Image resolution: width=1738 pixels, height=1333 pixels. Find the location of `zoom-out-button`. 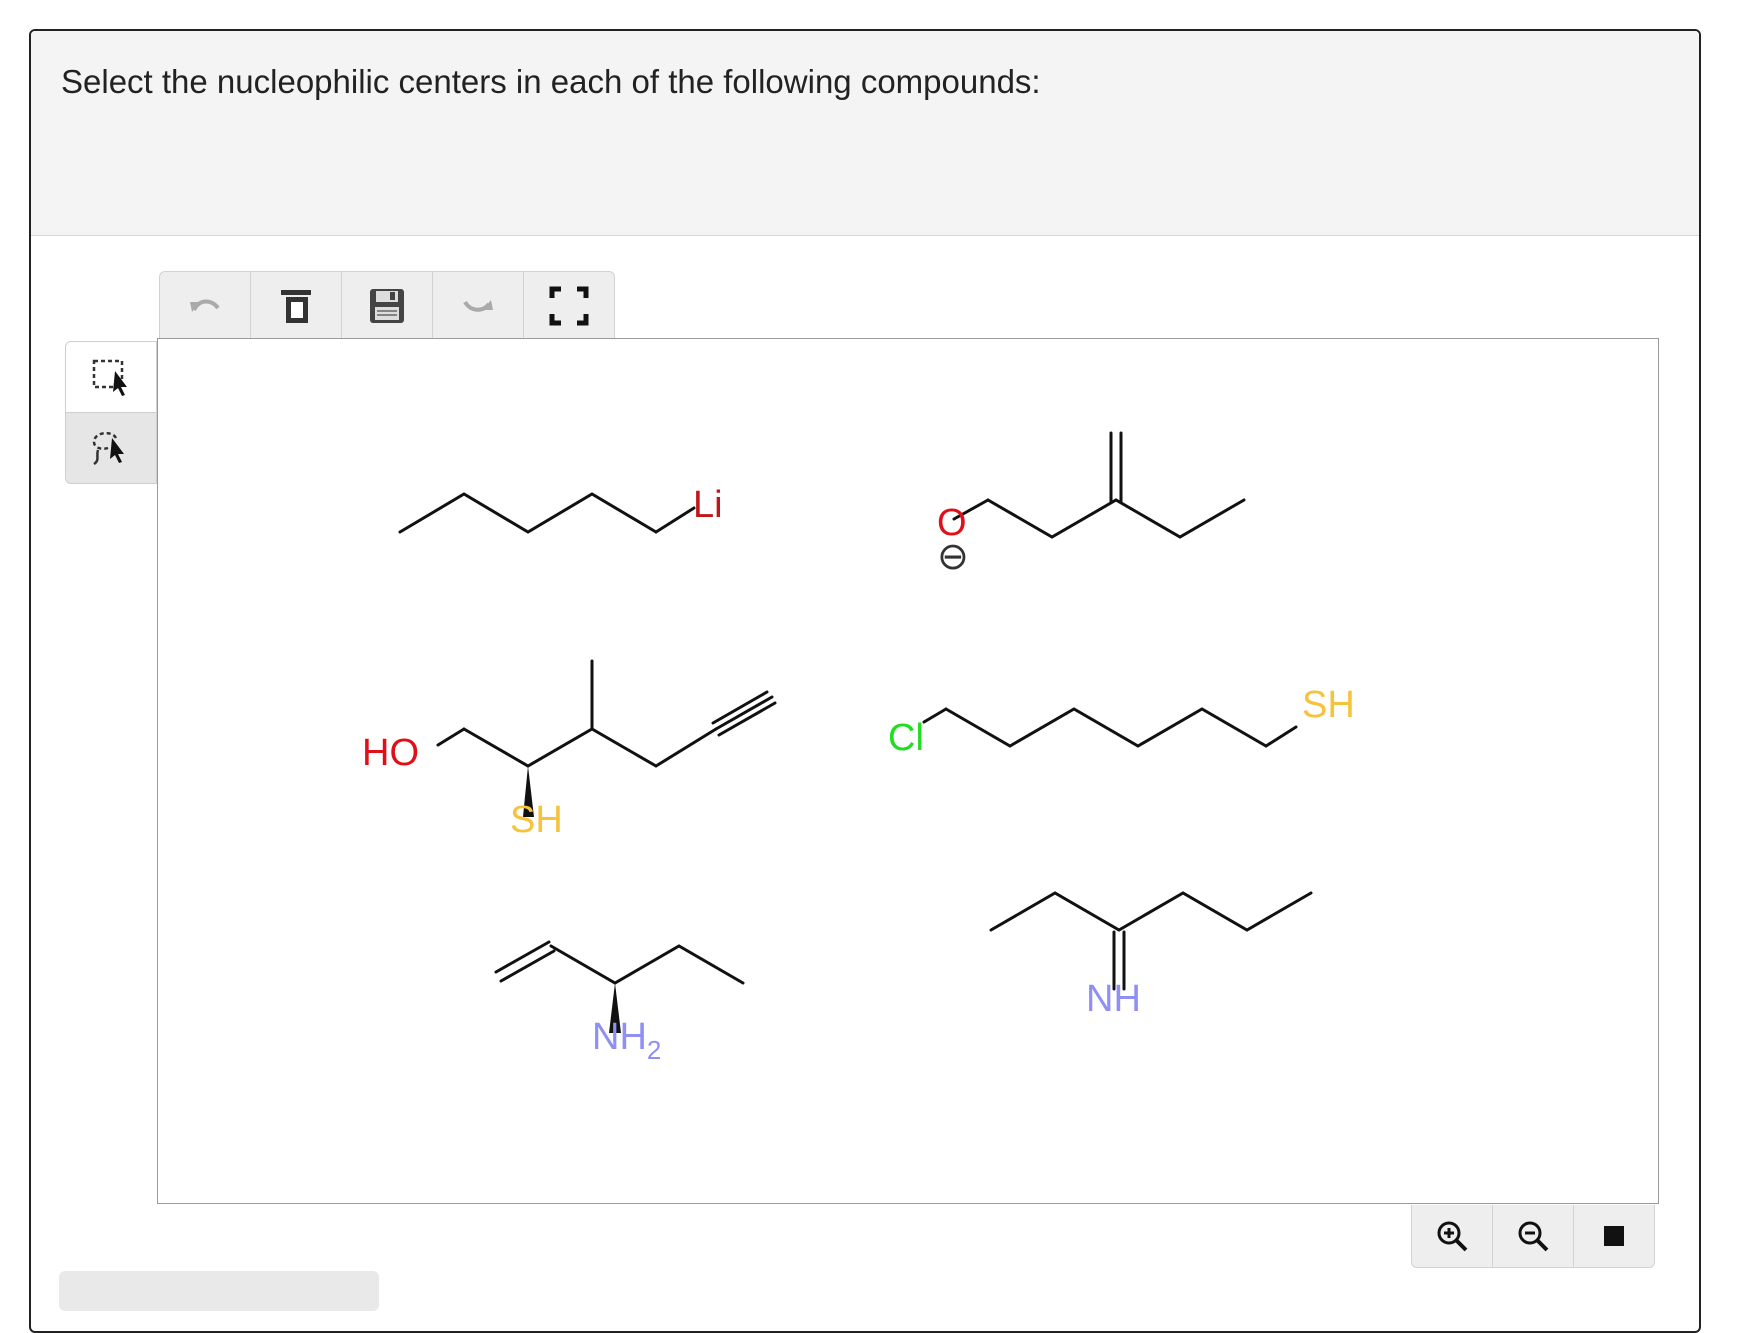

zoom-out-button is located at coordinates (1533, 1236).